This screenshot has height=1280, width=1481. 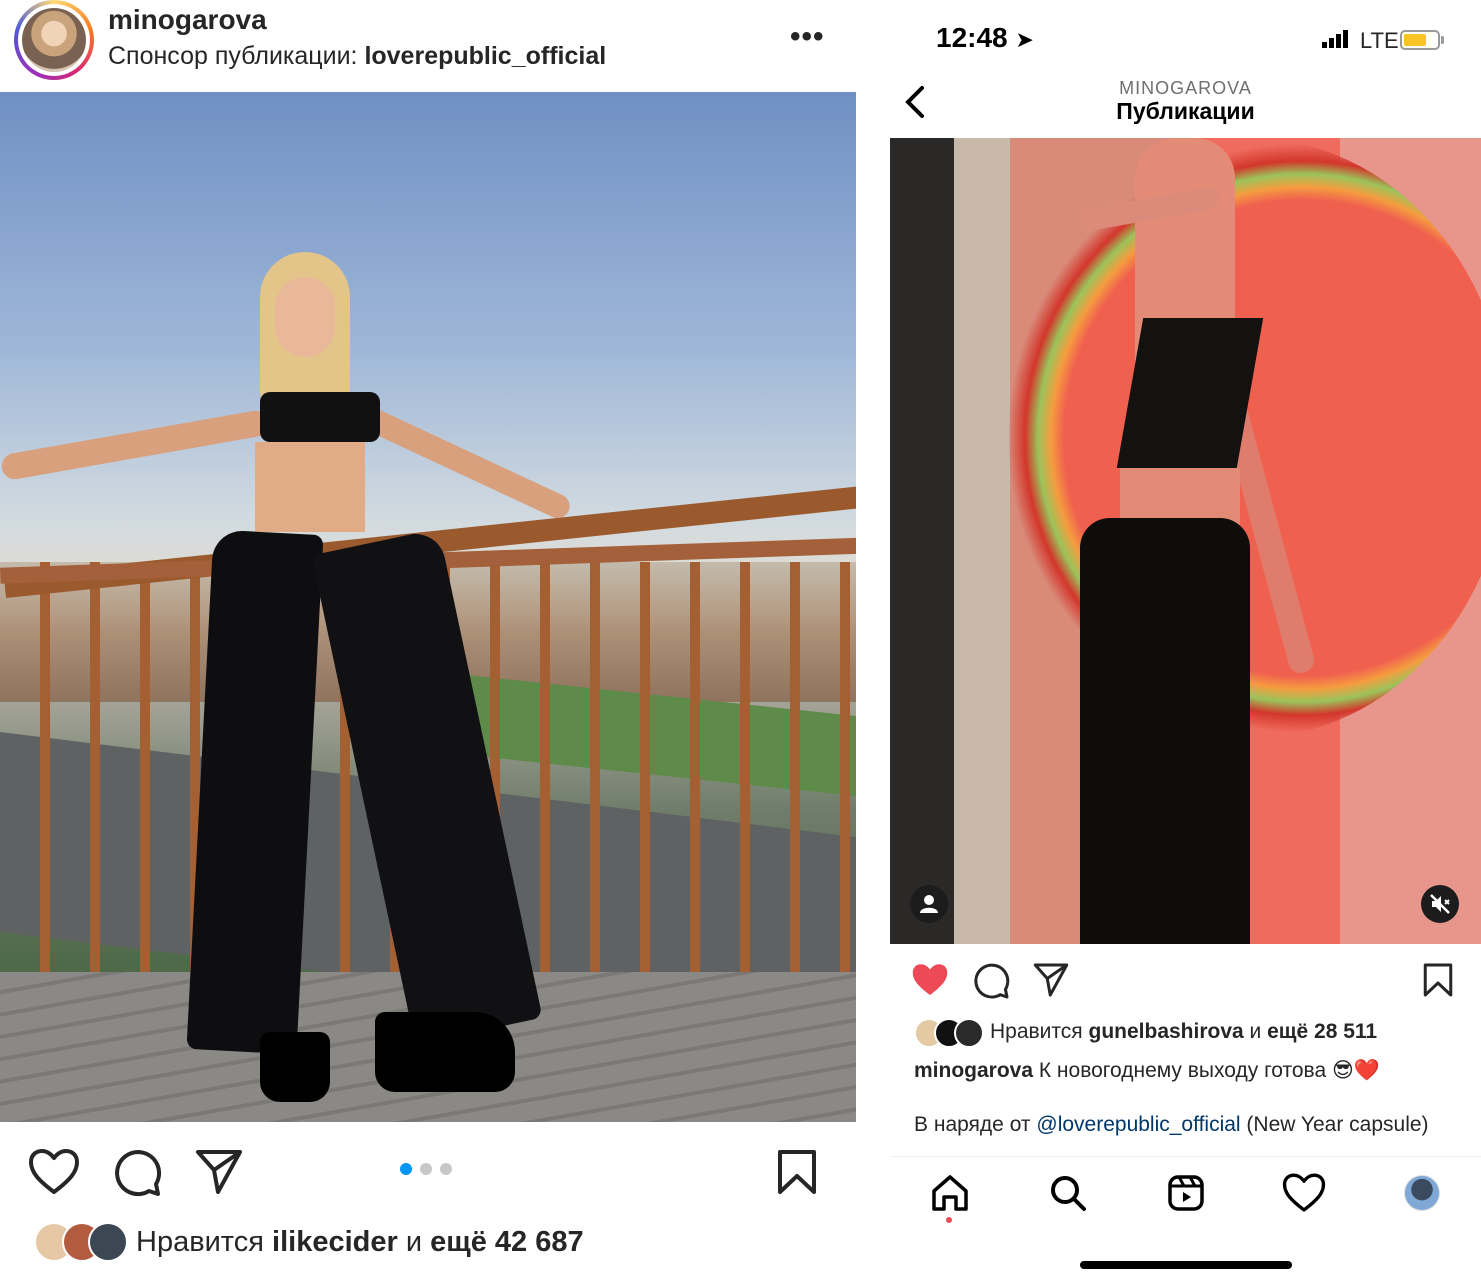 What do you see at coordinates (985, 37) in the screenshot?
I see `status-time: 12:48 ➤` at bounding box center [985, 37].